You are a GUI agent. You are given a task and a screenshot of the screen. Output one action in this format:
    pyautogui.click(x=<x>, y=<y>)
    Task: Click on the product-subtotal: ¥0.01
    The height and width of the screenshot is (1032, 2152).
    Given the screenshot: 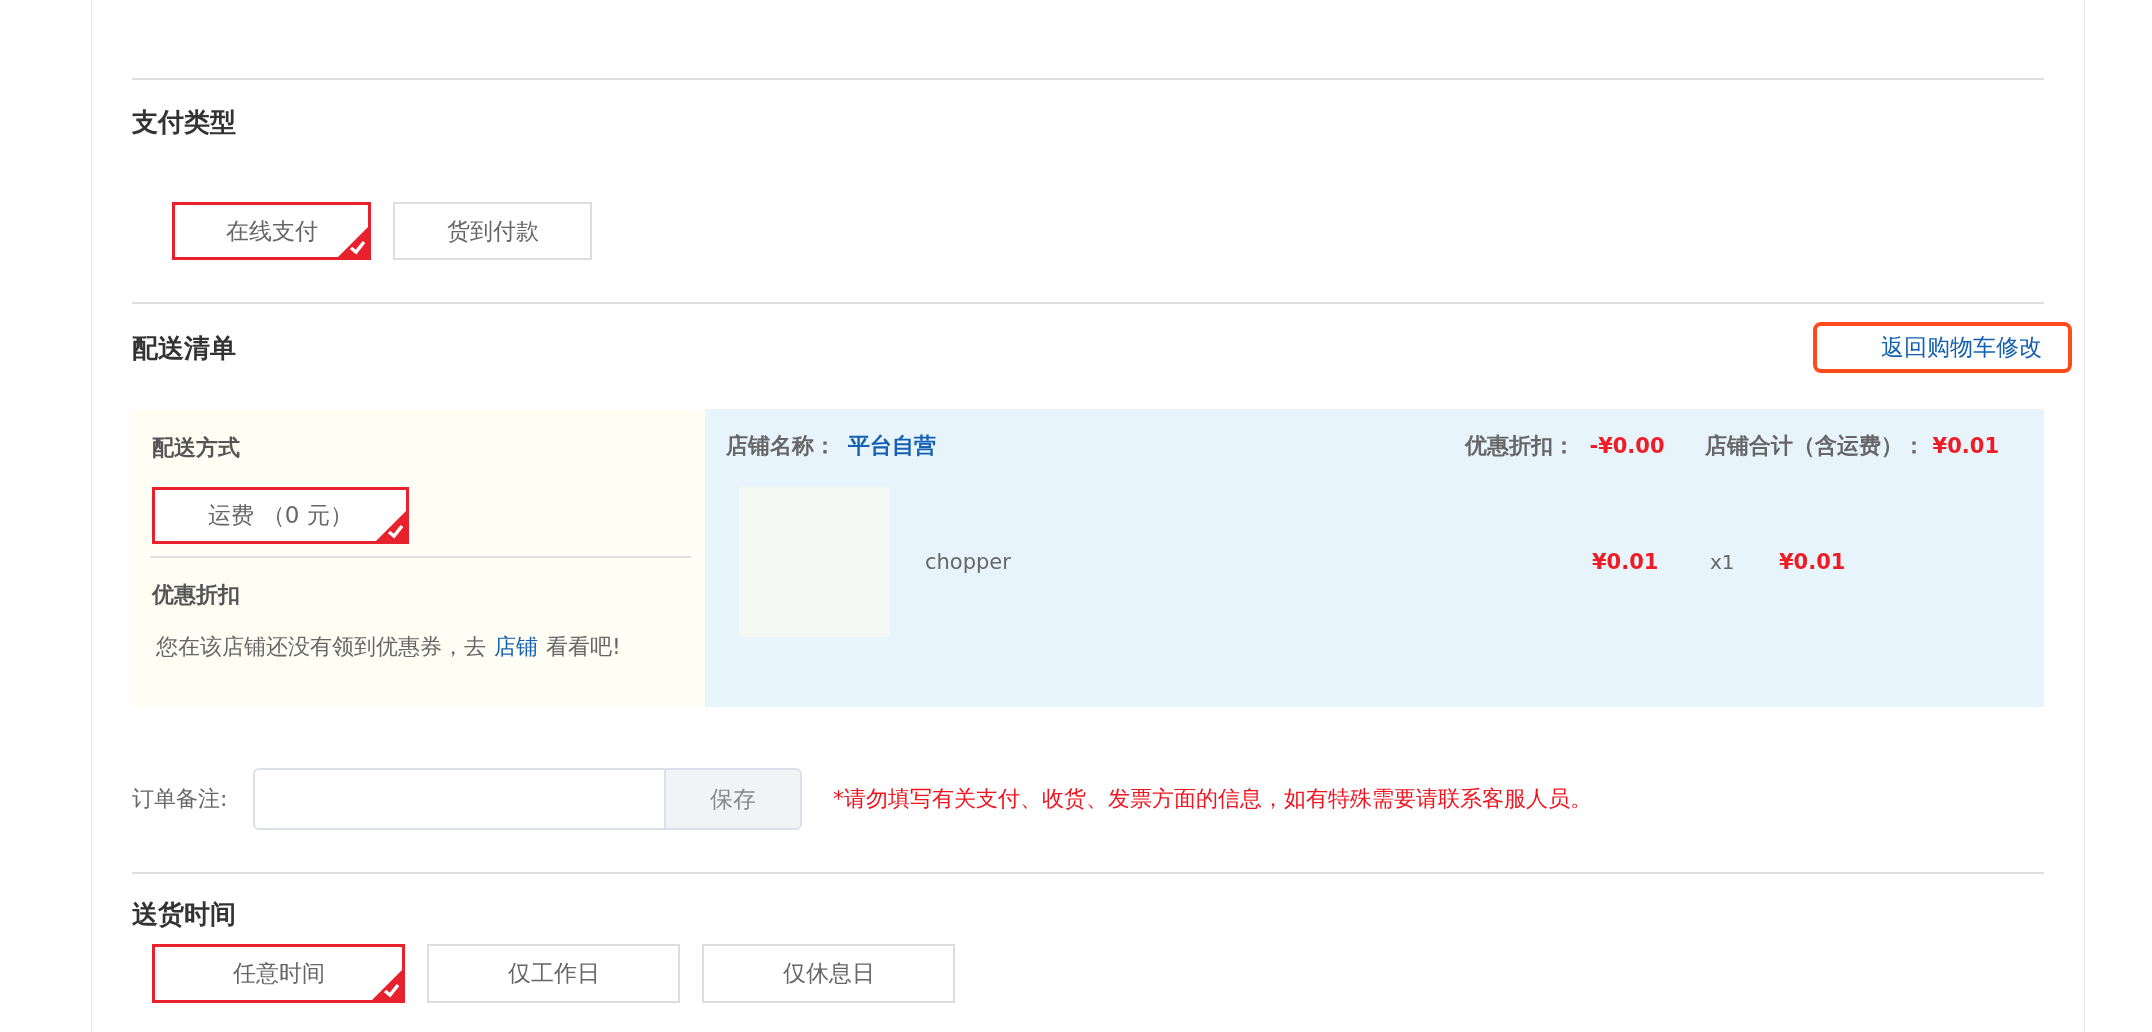 What is the action you would take?
    pyautogui.click(x=1812, y=562)
    